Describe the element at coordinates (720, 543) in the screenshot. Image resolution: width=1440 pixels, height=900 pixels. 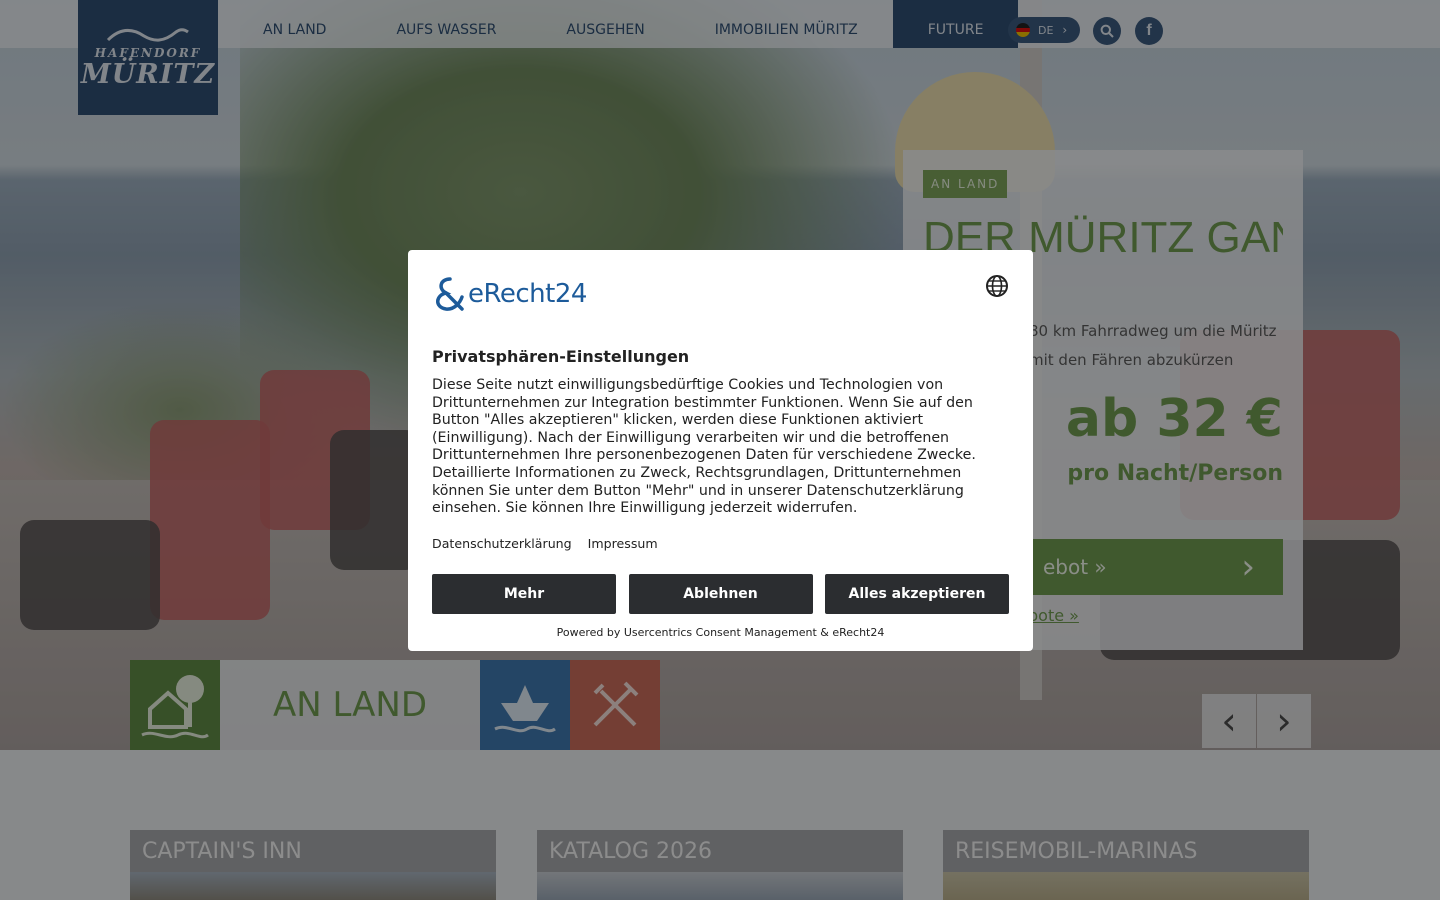
I see `consent-links: Datenschutzerklärung Impressum` at that location.